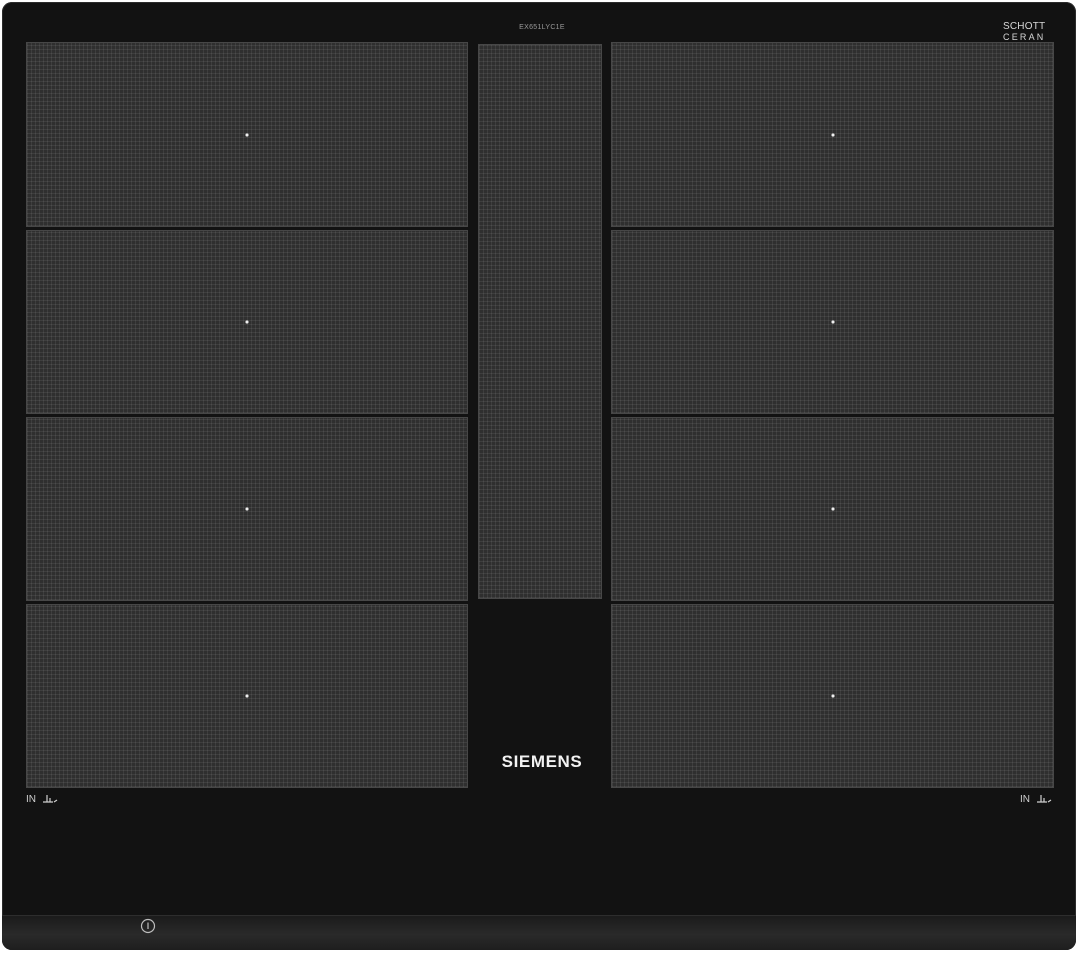  I want to click on model-code: EX651LYC1E, so click(542, 27).